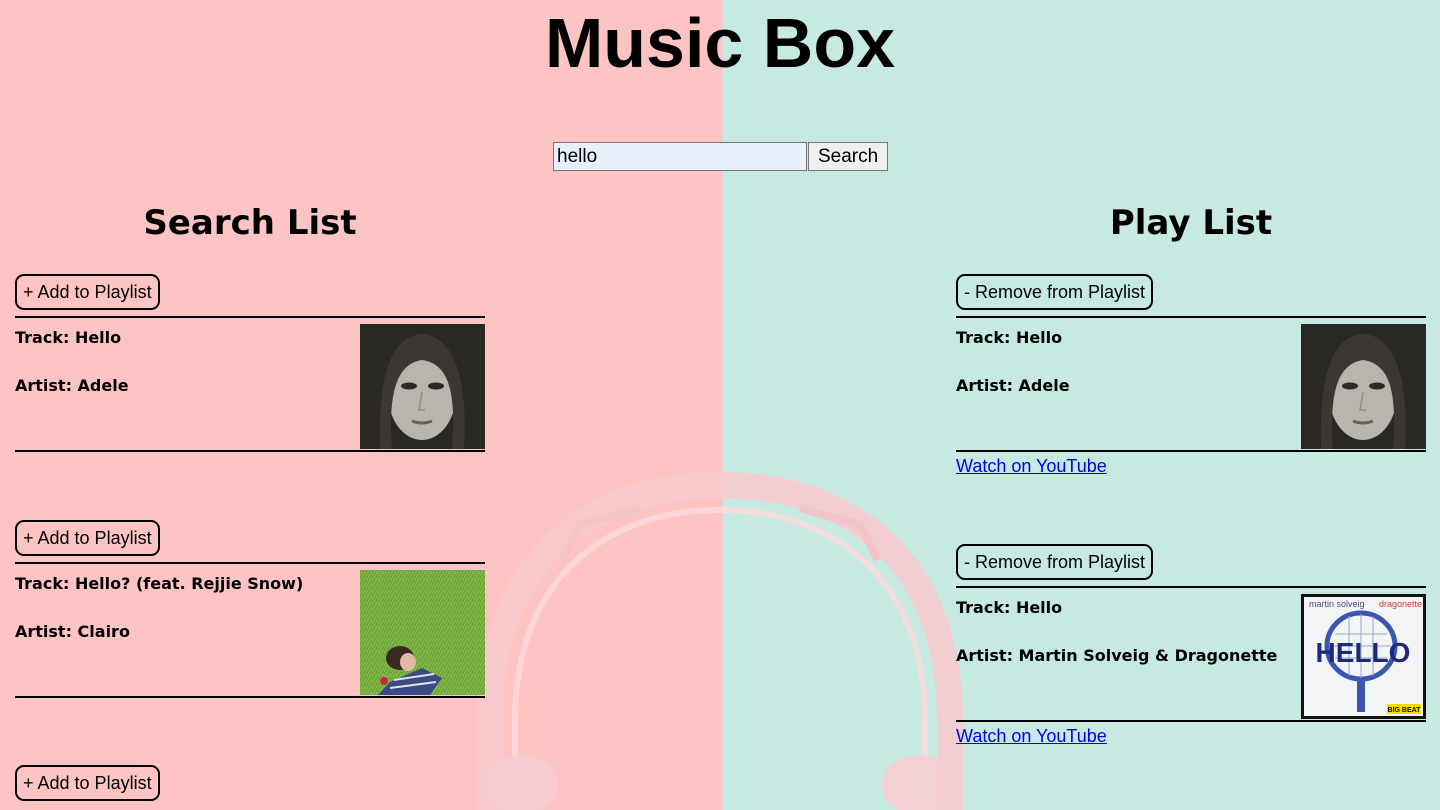 The width and height of the screenshot is (1440, 810). Describe the element at coordinates (1337, 604) in the screenshot. I see `cover-artist-text-1: martin solveig` at that location.